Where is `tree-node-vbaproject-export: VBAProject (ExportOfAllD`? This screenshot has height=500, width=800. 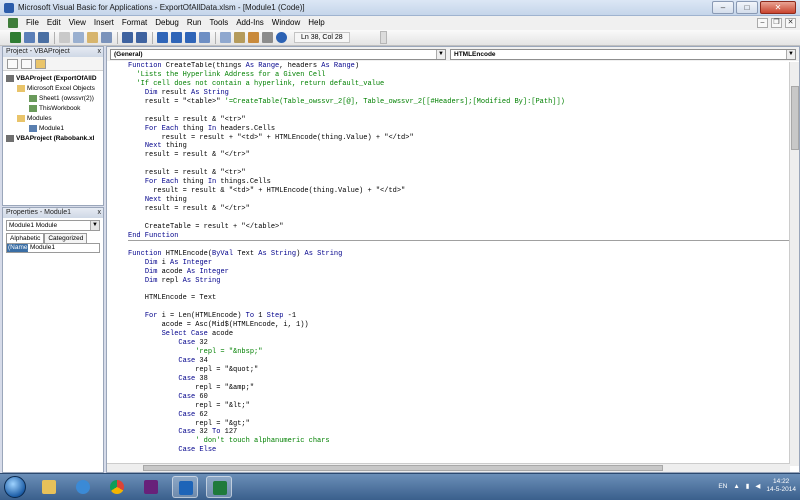 tree-node-vbaproject-export: VBAProject (ExportOfAllD is located at coordinates (51, 78).